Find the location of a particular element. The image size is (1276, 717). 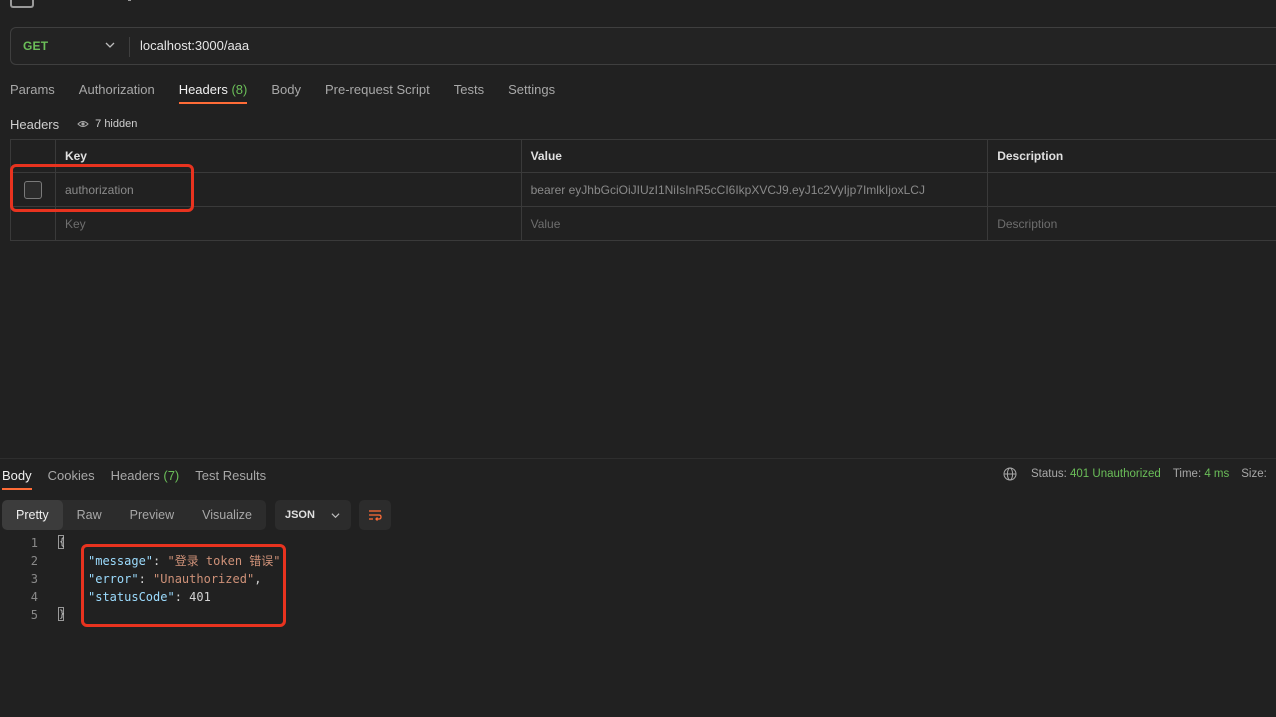

time-label: Time: is located at coordinates (1187, 474).